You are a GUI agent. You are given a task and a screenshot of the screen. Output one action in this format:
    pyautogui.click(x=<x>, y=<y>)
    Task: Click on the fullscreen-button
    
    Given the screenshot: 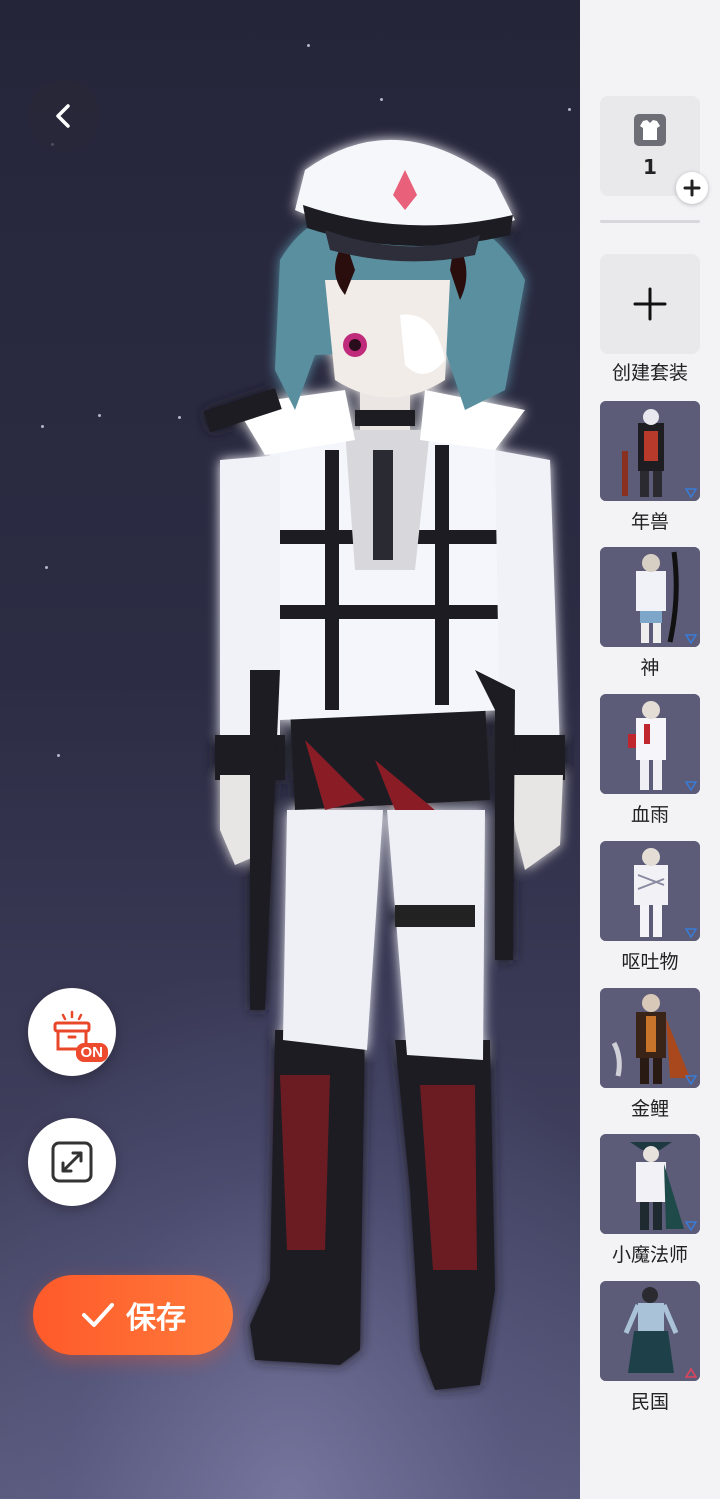 What is the action you would take?
    pyautogui.click(x=72, y=1162)
    